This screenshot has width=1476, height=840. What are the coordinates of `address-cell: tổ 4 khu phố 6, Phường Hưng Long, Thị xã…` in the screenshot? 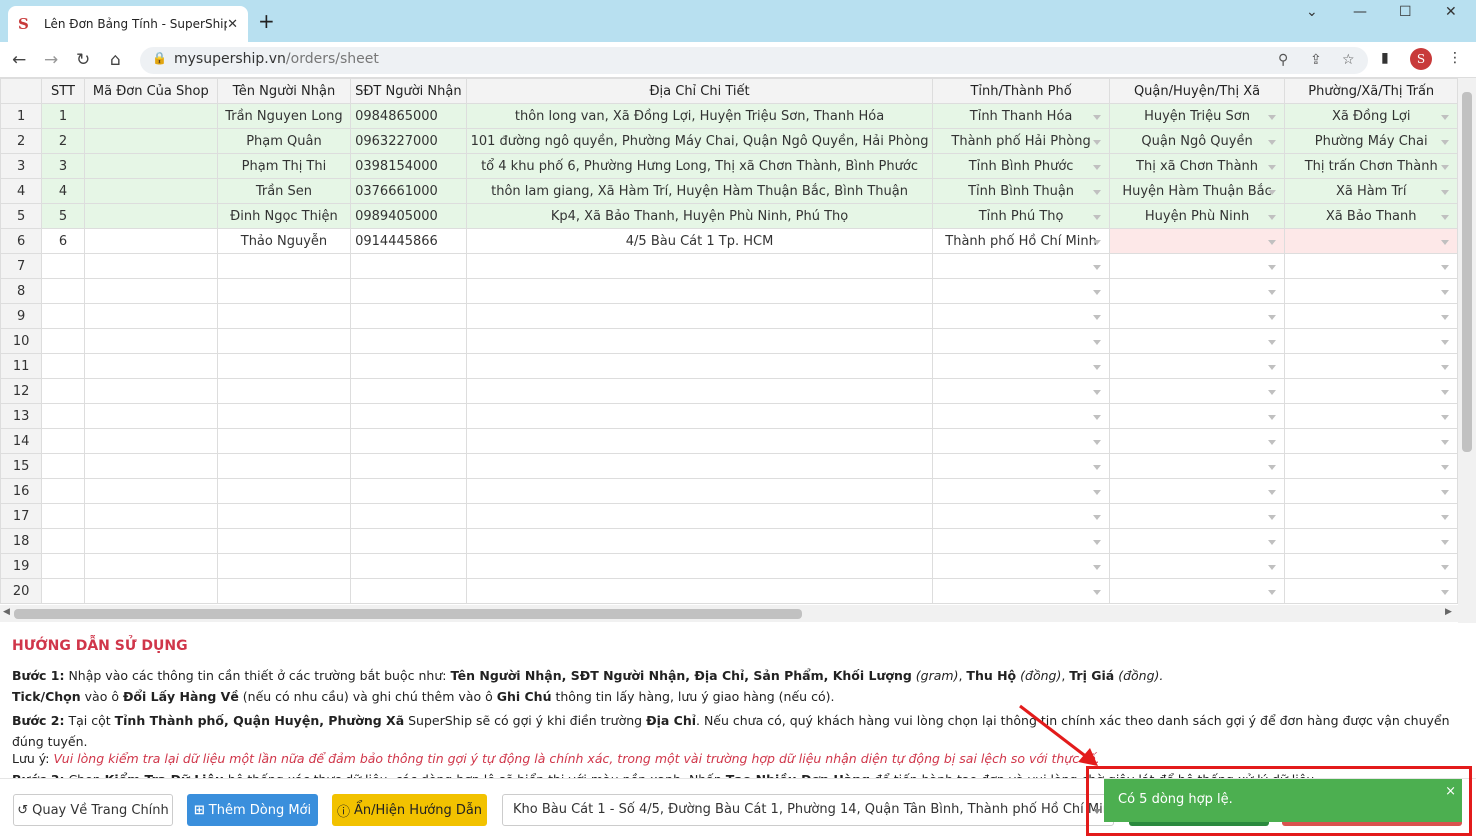 It's located at (699, 166).